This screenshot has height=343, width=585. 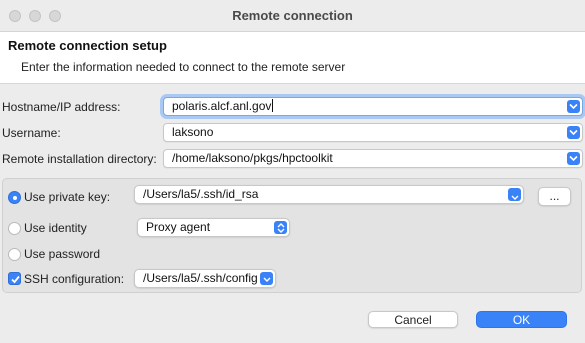 I want to click on identity-updown-icon, so click(x=280, y=227).